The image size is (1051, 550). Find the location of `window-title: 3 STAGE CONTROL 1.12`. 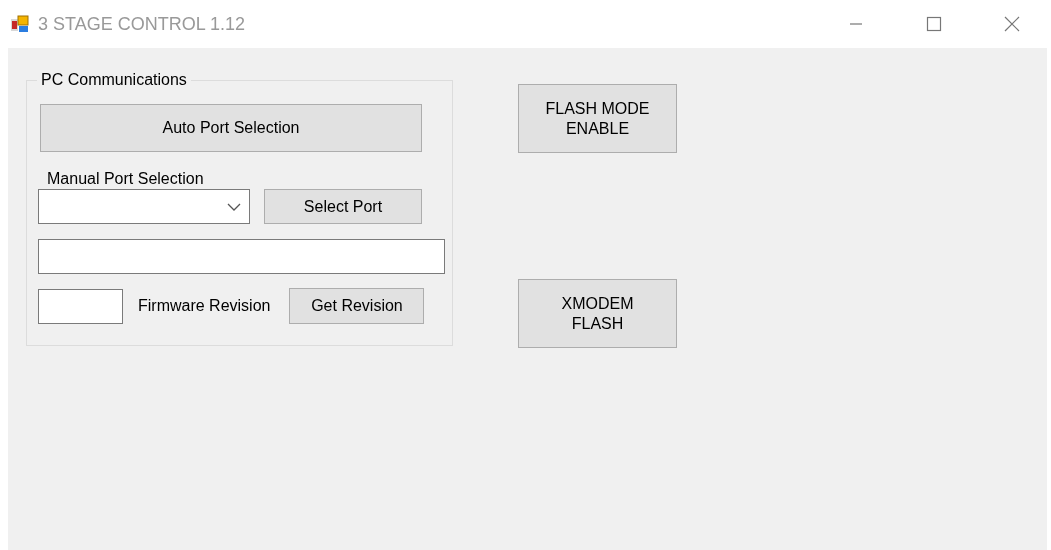

window-title: 3 STAGE CONTROL 1.12 is located at coordinates (142, 24).